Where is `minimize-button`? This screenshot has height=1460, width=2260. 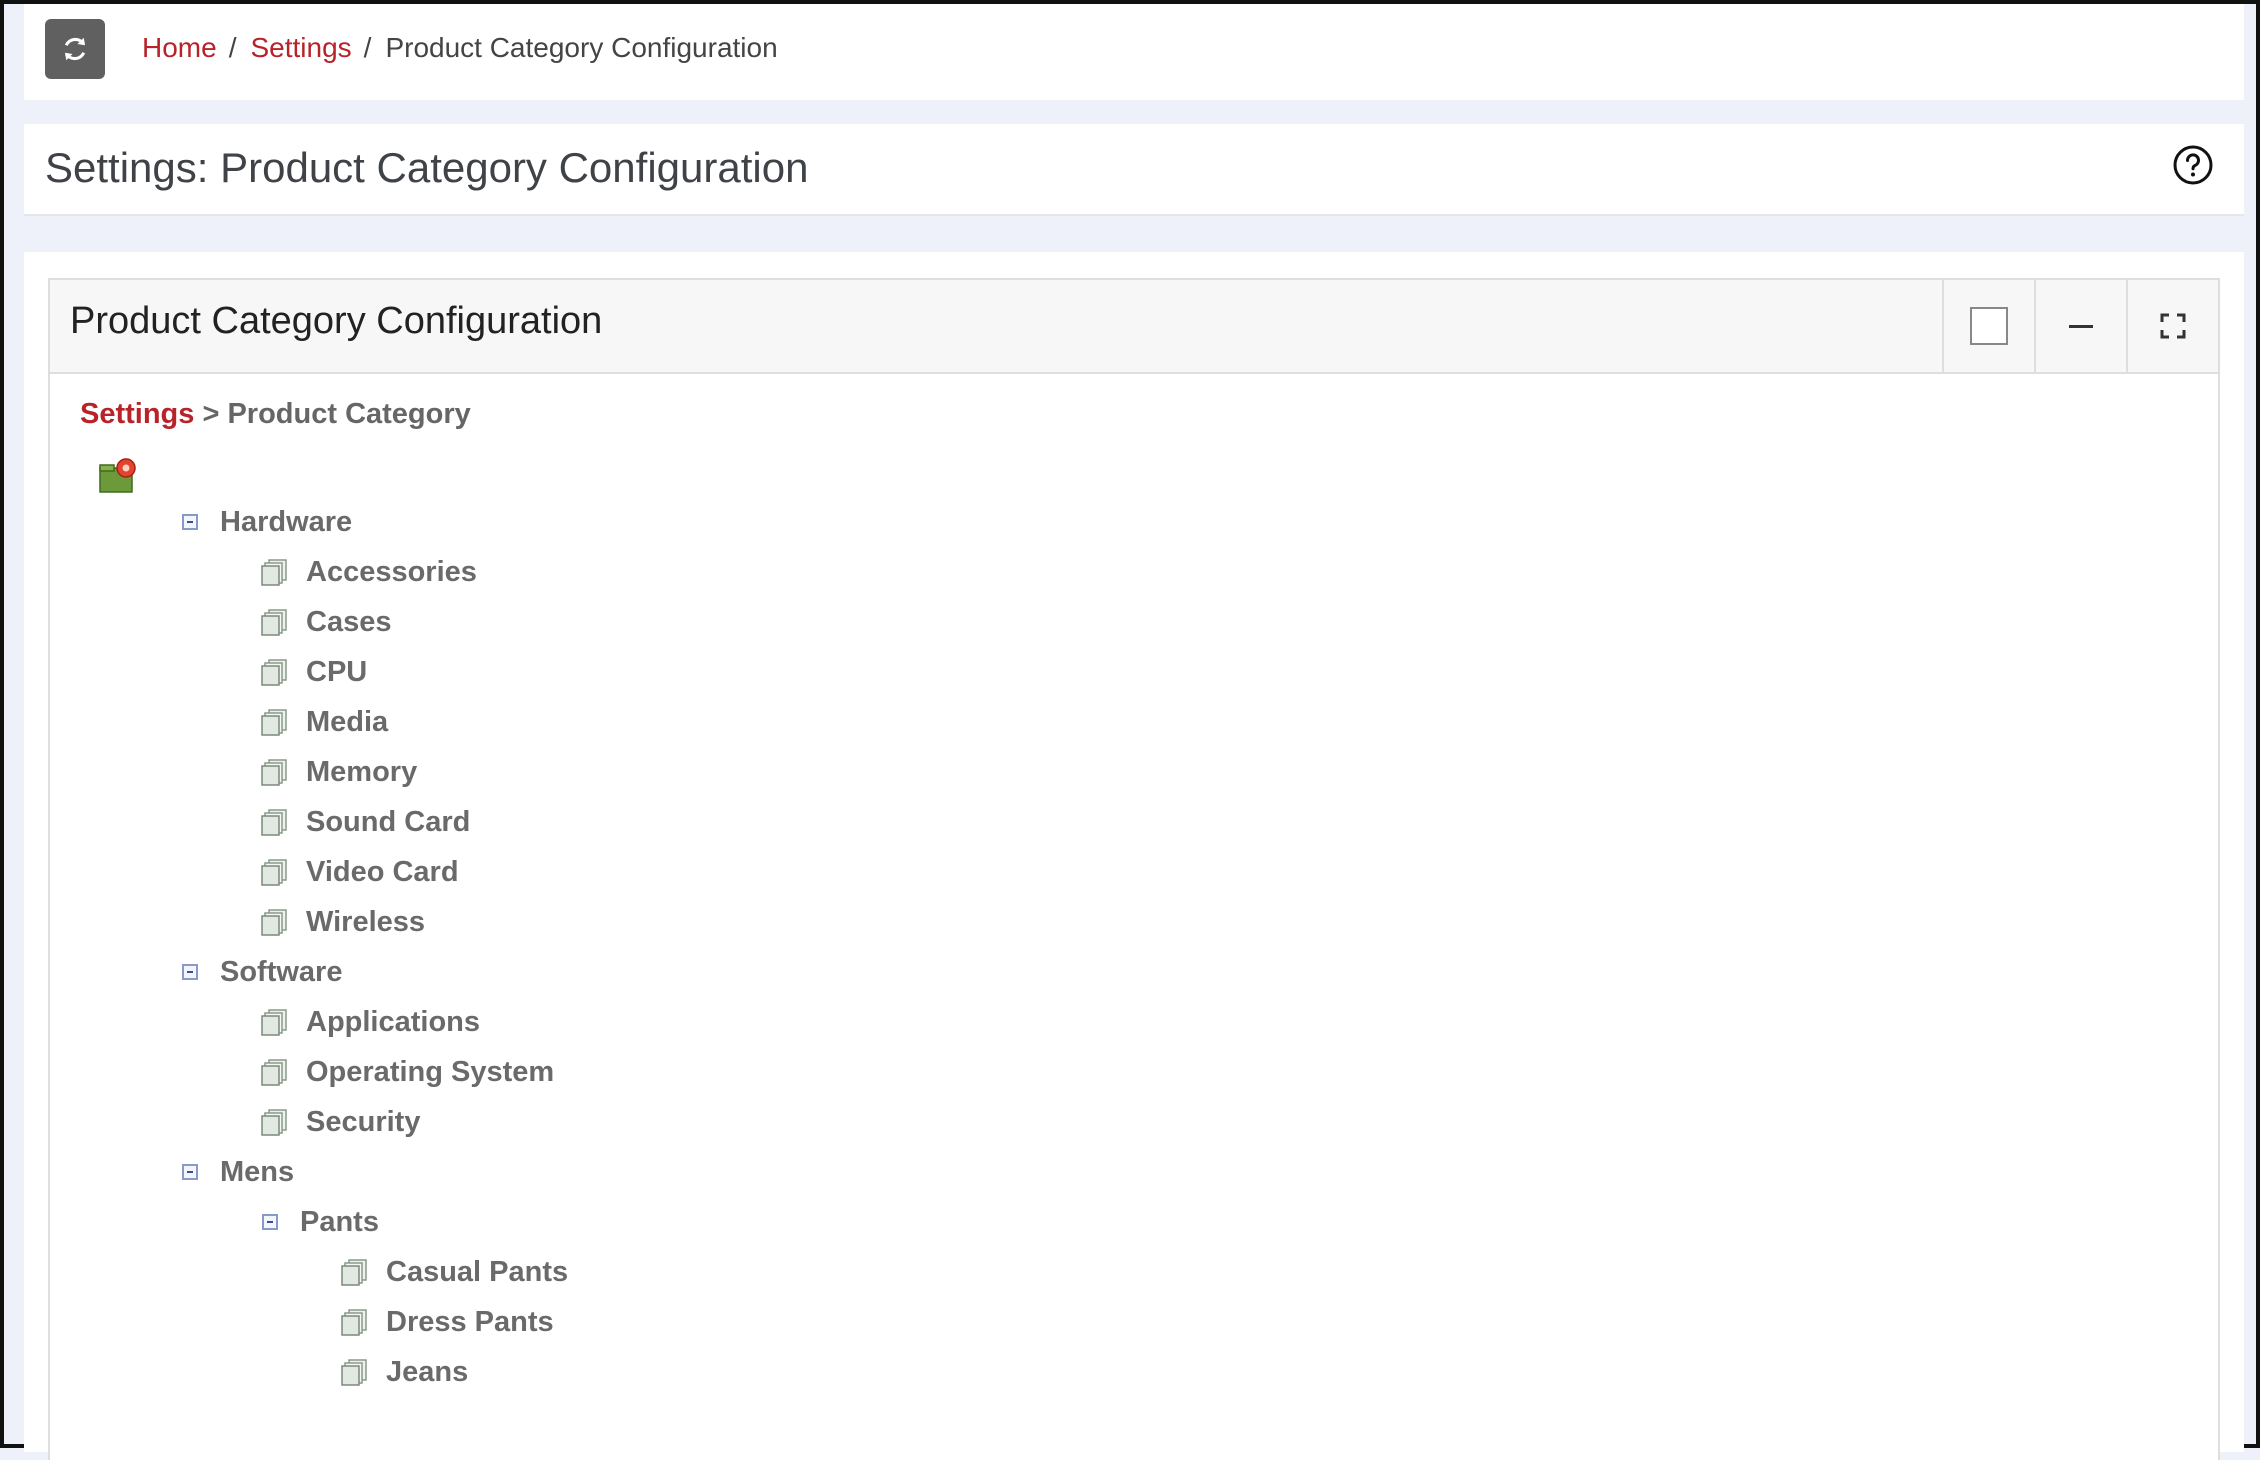
minimize-button is located at coordinates (2080, 326).